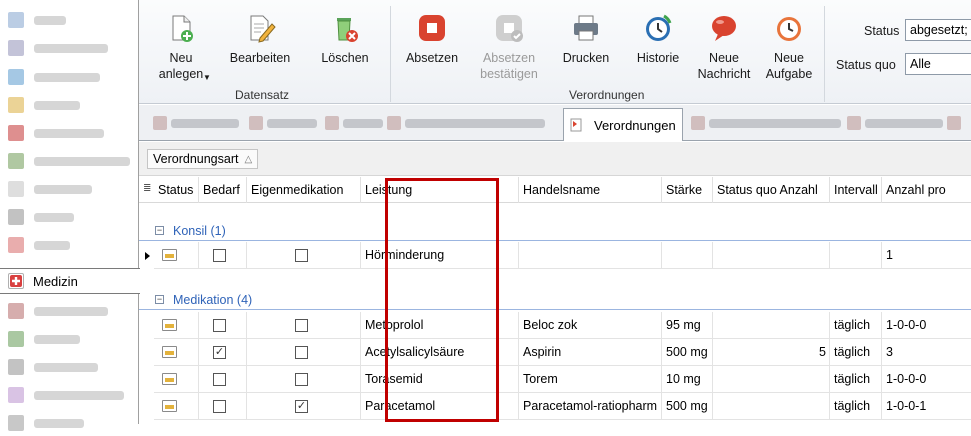 The height and width of the screenshot is (436, 971). Describe the element at coordinates (789, 47) in the screenshot. I see `new-task-button: Neue Aufgabe` at that location.